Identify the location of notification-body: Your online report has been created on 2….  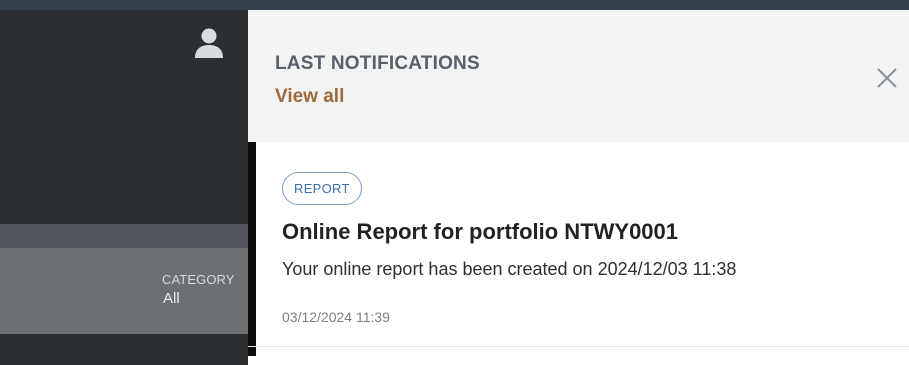
(509, 269).